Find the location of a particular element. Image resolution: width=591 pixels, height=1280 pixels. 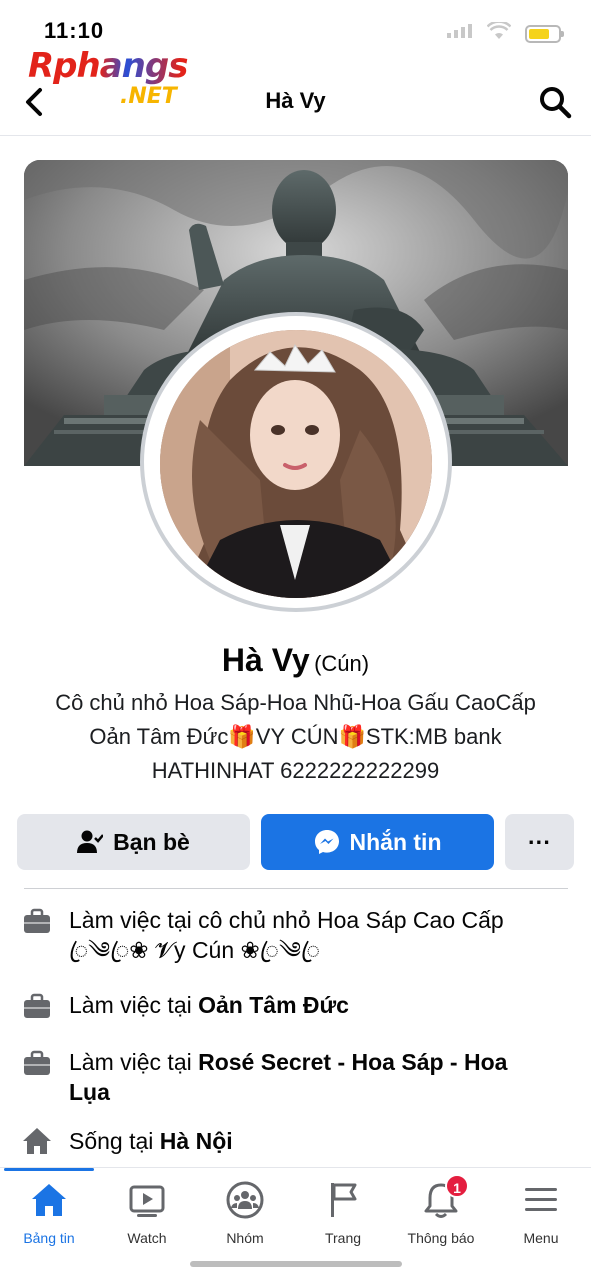

tab-news-feed: Bảng tin is located at coordinates (49, 1218).